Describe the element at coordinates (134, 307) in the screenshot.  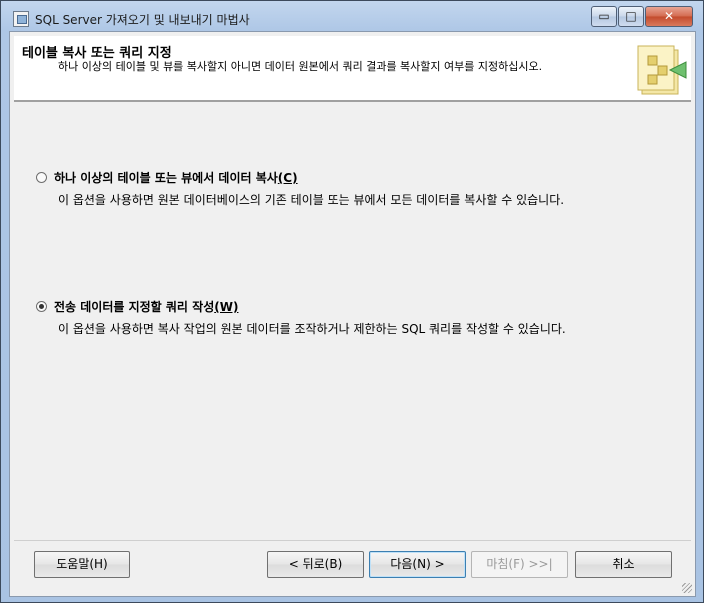
I see `write-query-label: 전송 데이터를 지정할 쿼리 작성` at that location.